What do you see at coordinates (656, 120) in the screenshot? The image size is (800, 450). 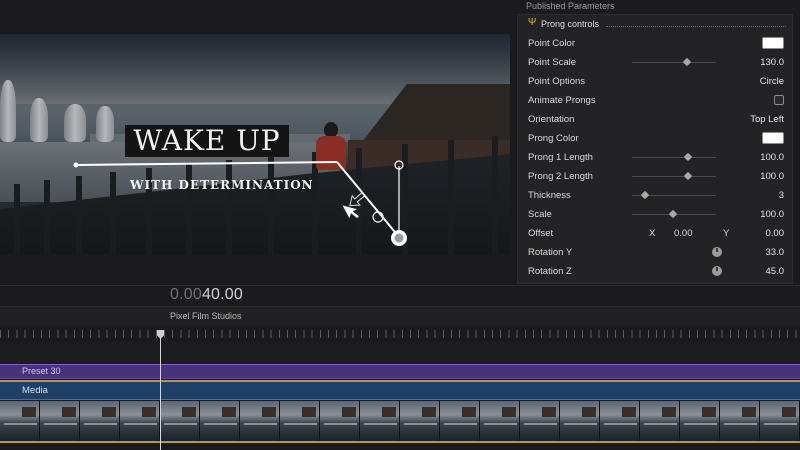 I see `param-orientation: Orientation Top Left` at bounding box center [656, 120].